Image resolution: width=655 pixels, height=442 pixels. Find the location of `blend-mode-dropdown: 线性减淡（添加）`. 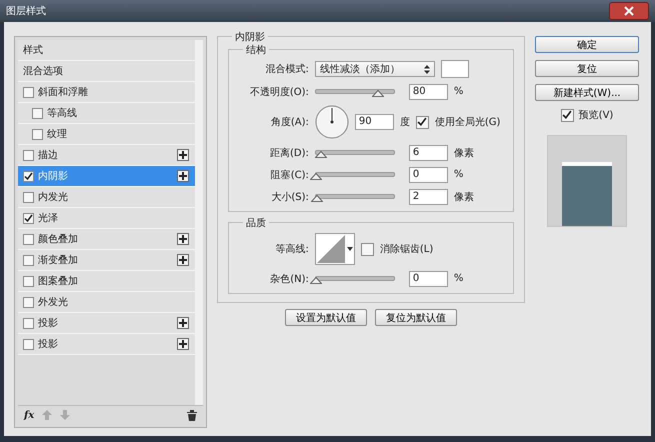

blend-mode-dropdown: 线性减淡（添加） is located at coordinates (374, 69).